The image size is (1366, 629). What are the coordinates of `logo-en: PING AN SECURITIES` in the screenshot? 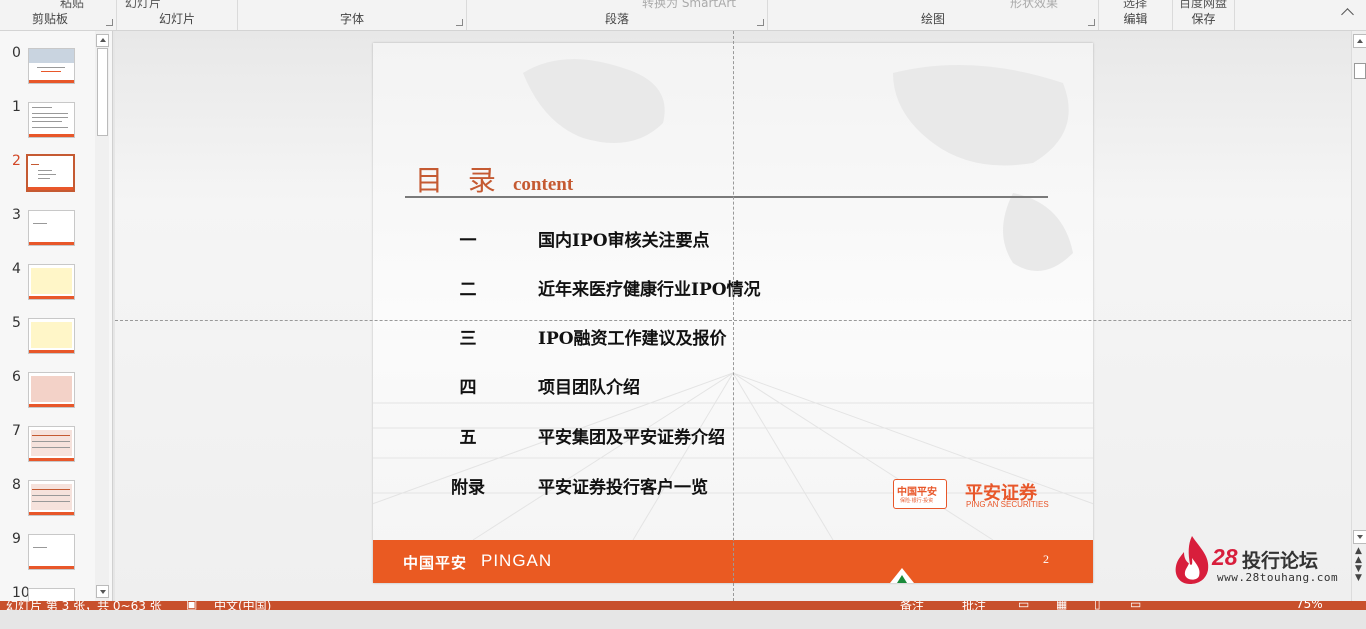 It's located at (1007, 504).